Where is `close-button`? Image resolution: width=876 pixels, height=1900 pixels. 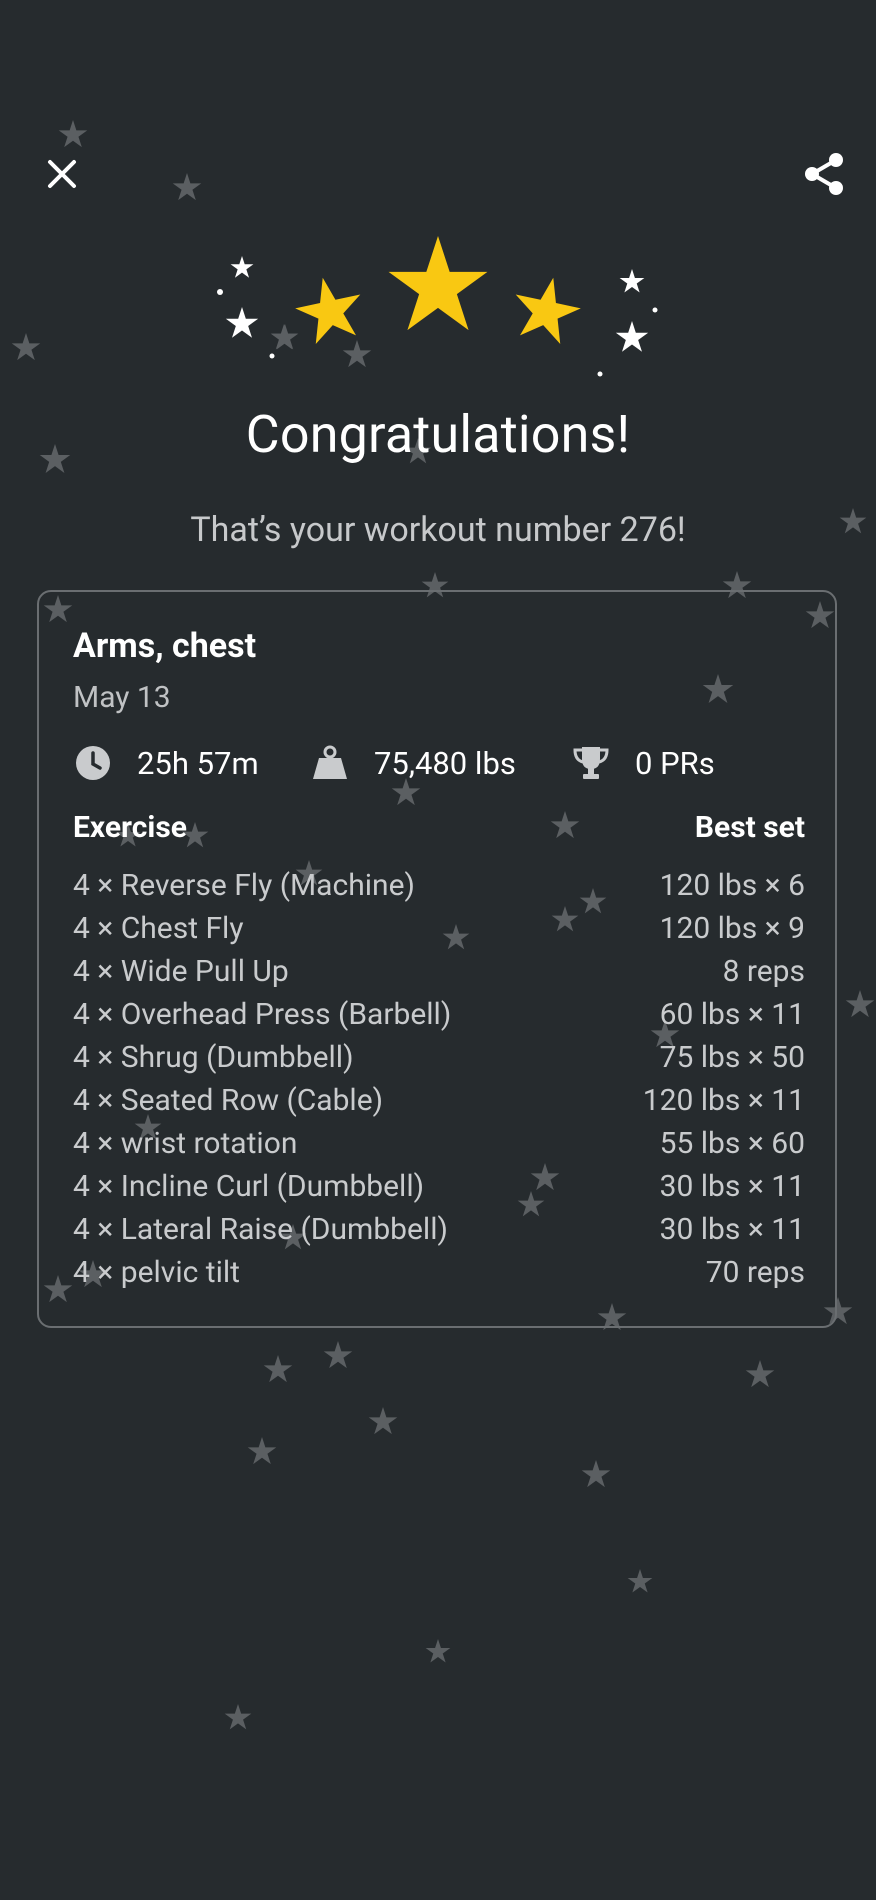
close-button is located at coordinates (62, 174).